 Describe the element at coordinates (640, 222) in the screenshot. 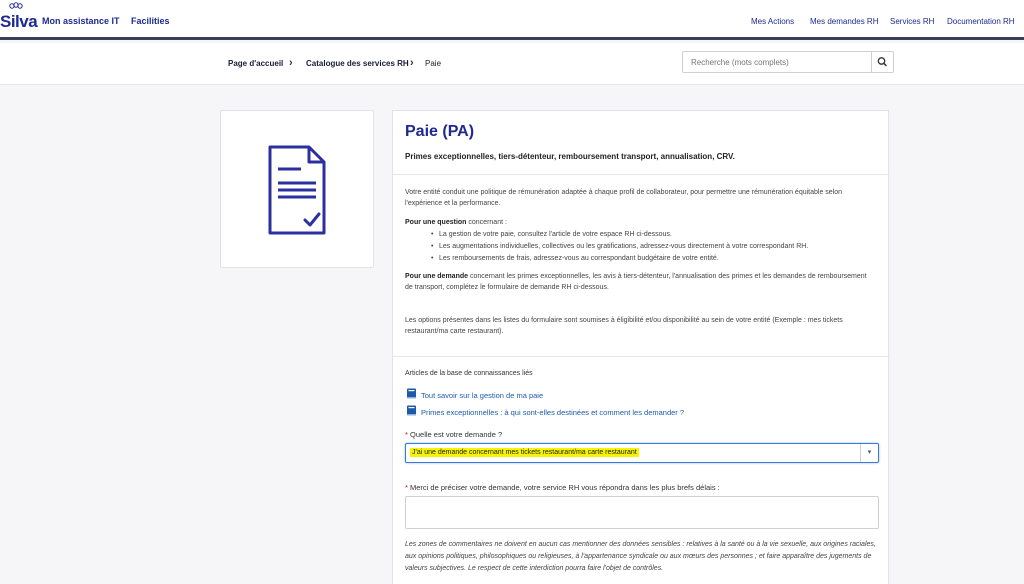

I see `question-paragraph: Pour une question concernant :` at that location.